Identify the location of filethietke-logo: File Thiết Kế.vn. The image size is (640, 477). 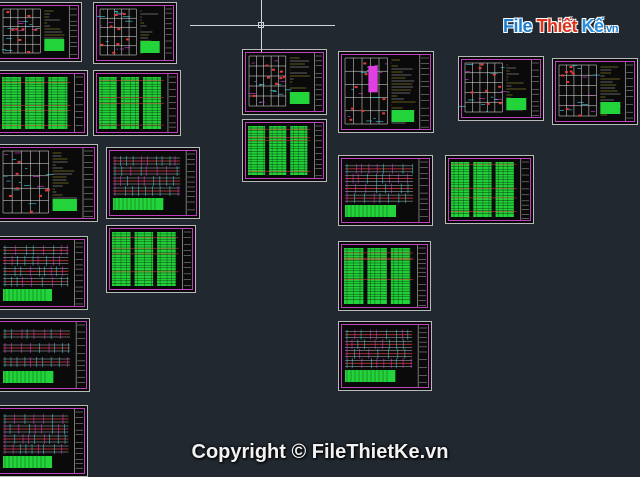
(557, 26).